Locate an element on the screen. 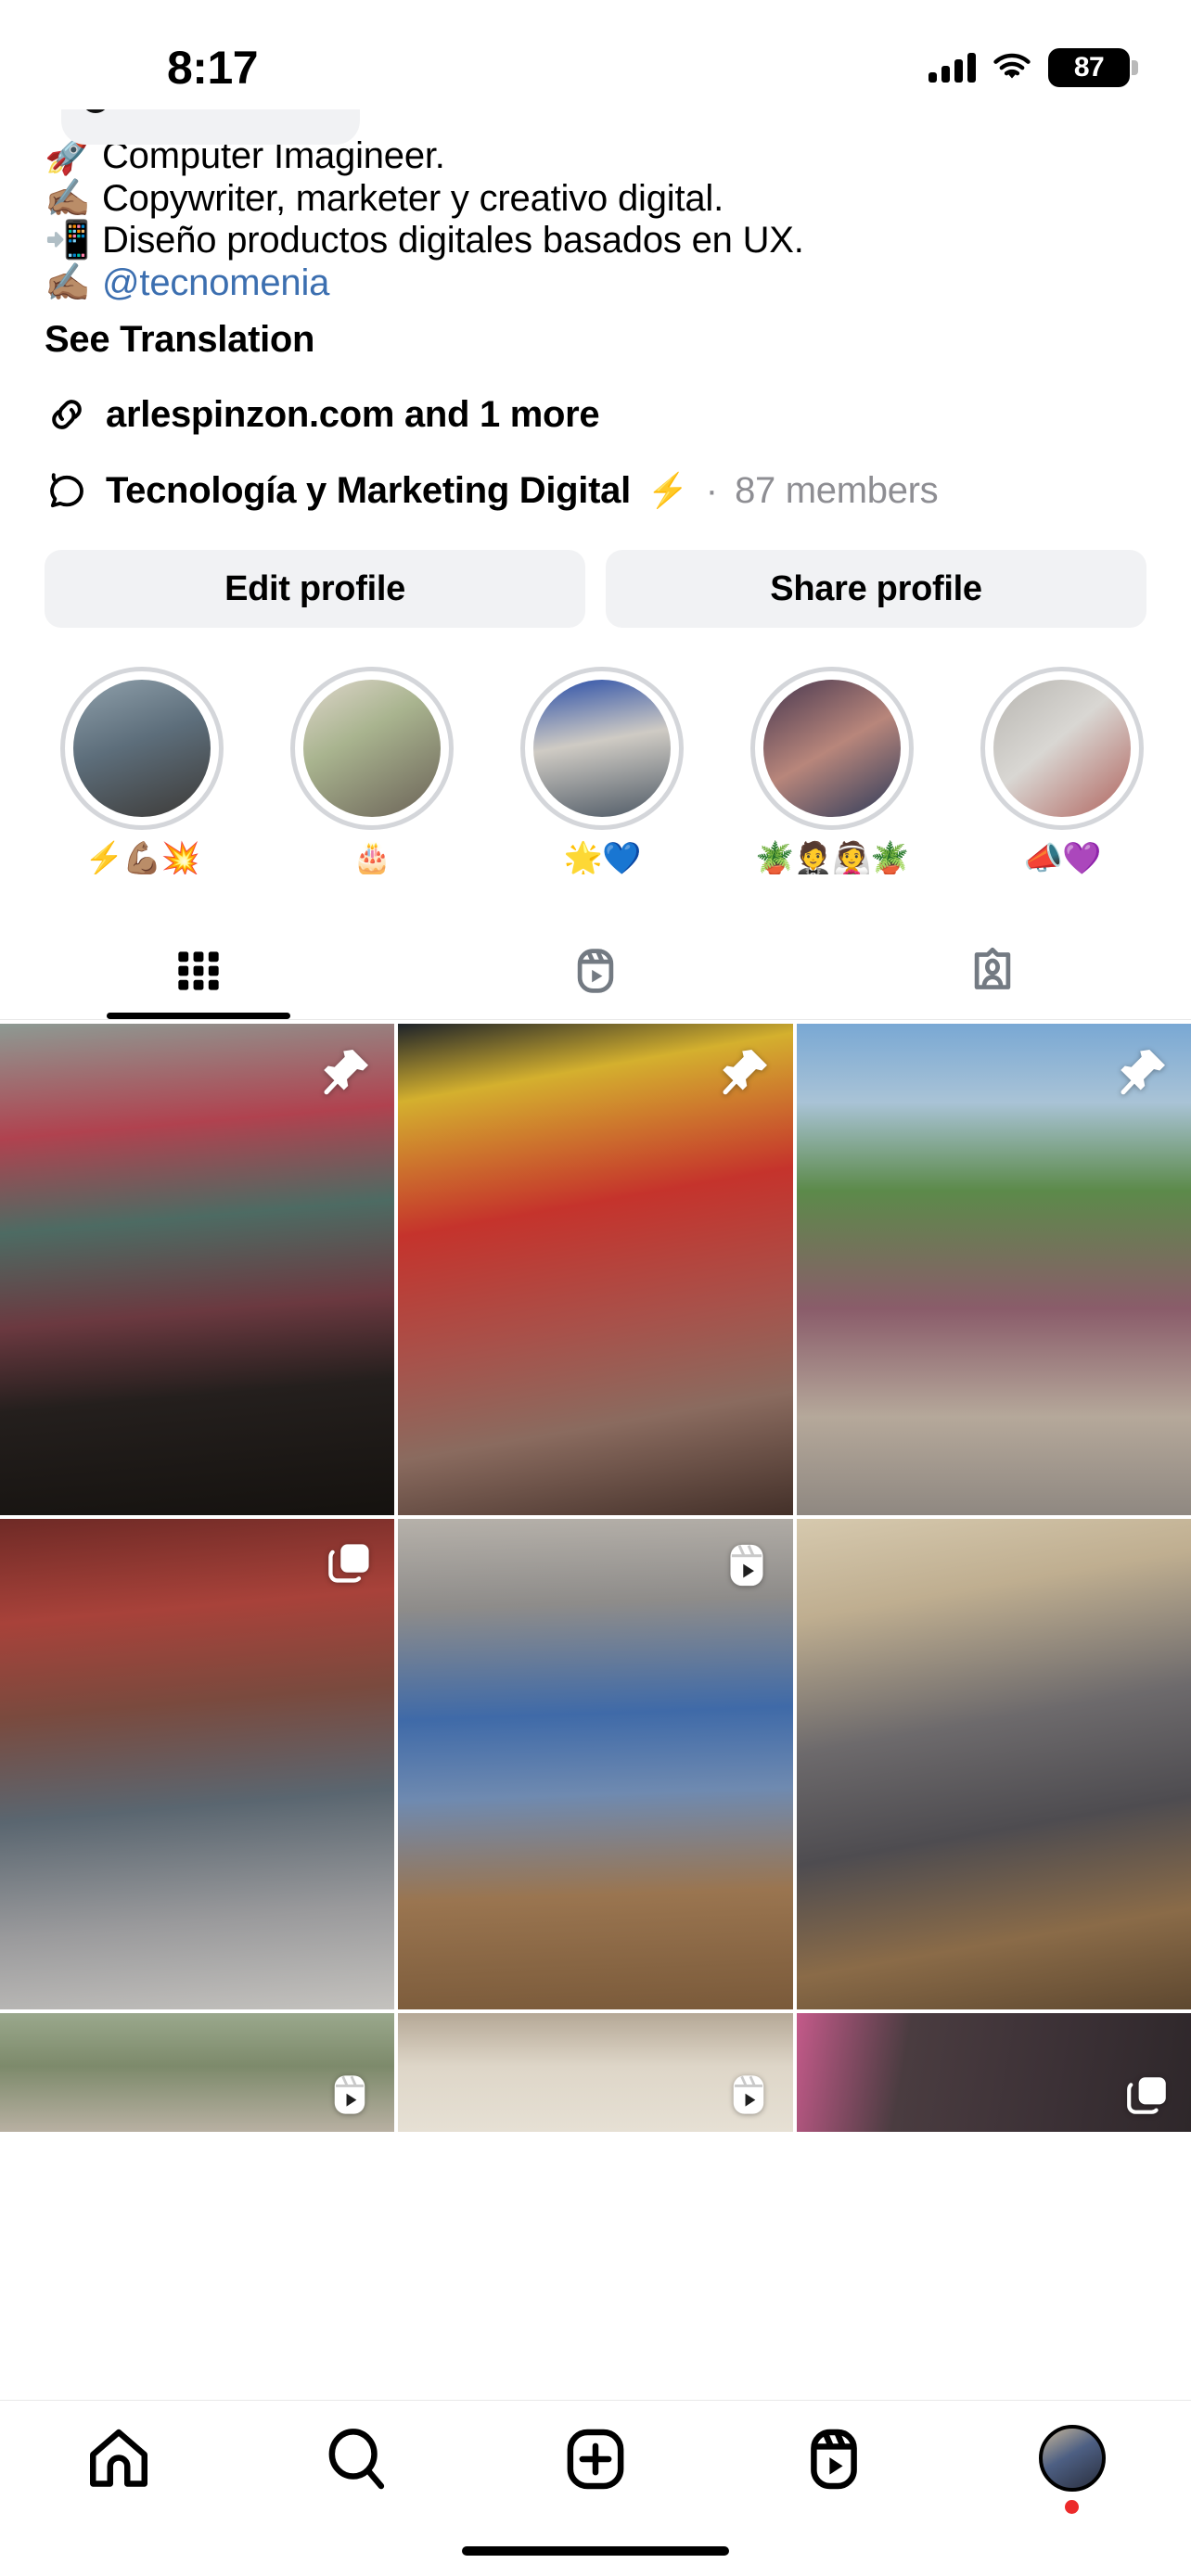 The width and height of the screenshot is (1191, 2576). status-bar-time: 8:17 is located at coordinates (213, 68).